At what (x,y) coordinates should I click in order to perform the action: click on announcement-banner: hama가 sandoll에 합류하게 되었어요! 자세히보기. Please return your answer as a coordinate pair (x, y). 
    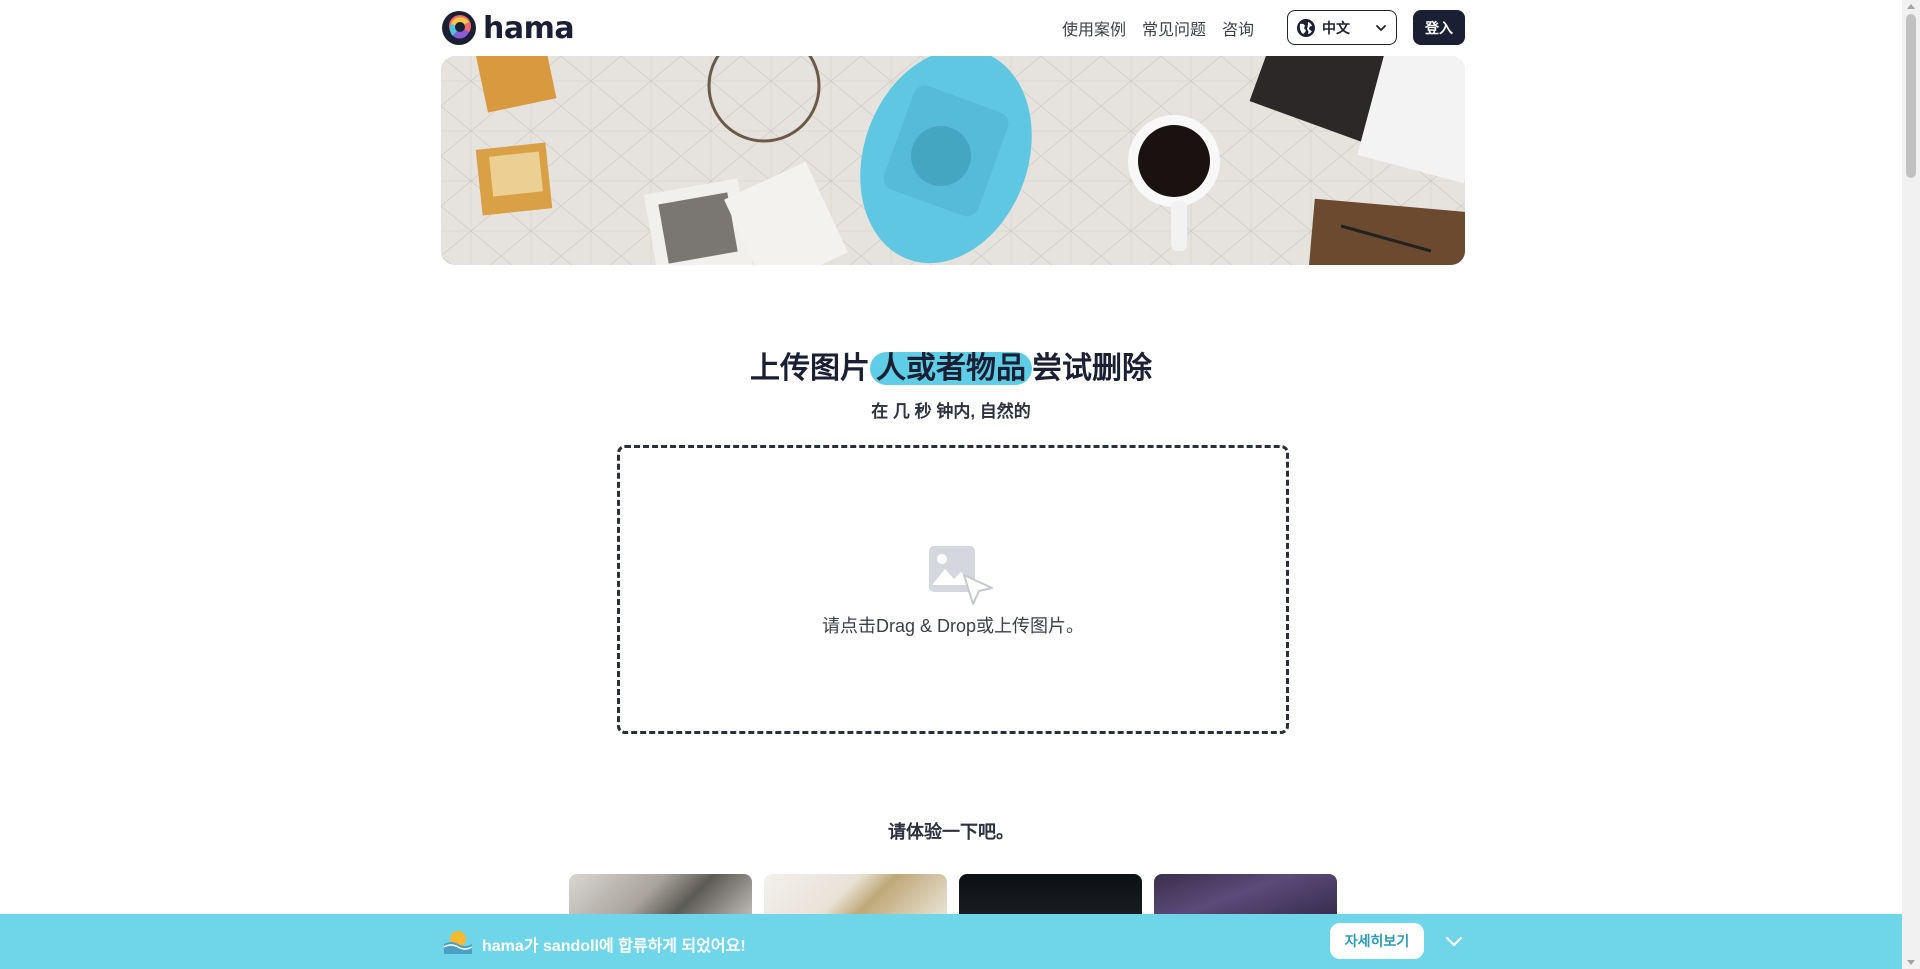
    Looking at the image, I should click on (951, 941).